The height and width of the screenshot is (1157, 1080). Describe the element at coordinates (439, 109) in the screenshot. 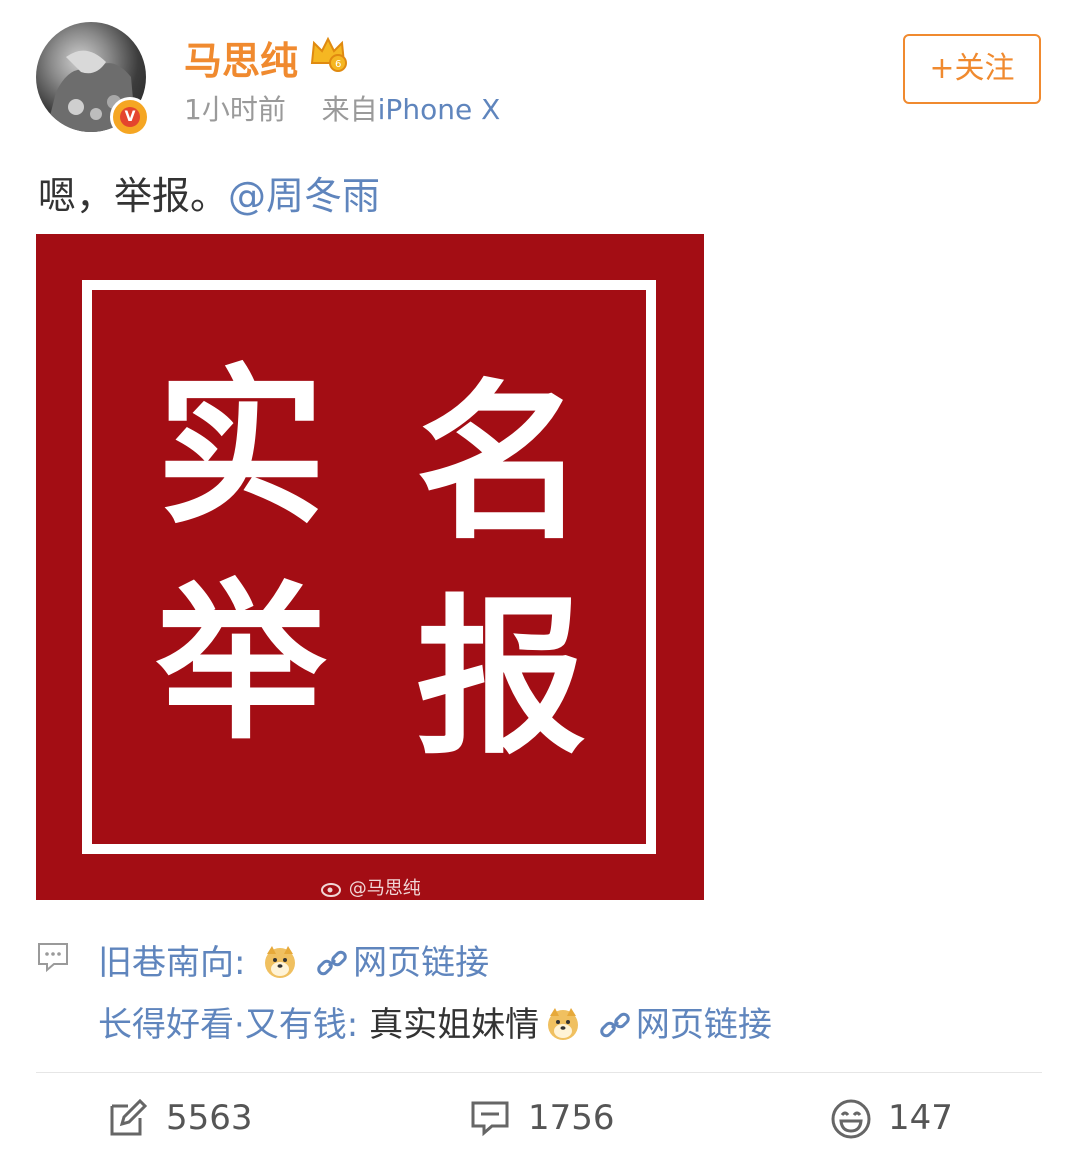

I see `post-source-device: iPhone X` at that location.